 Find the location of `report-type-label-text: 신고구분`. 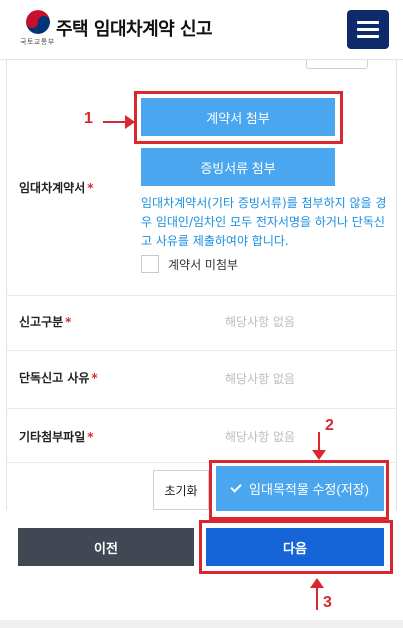

report-type-label-text: 신고구분 is located at coordinates (41, 322).